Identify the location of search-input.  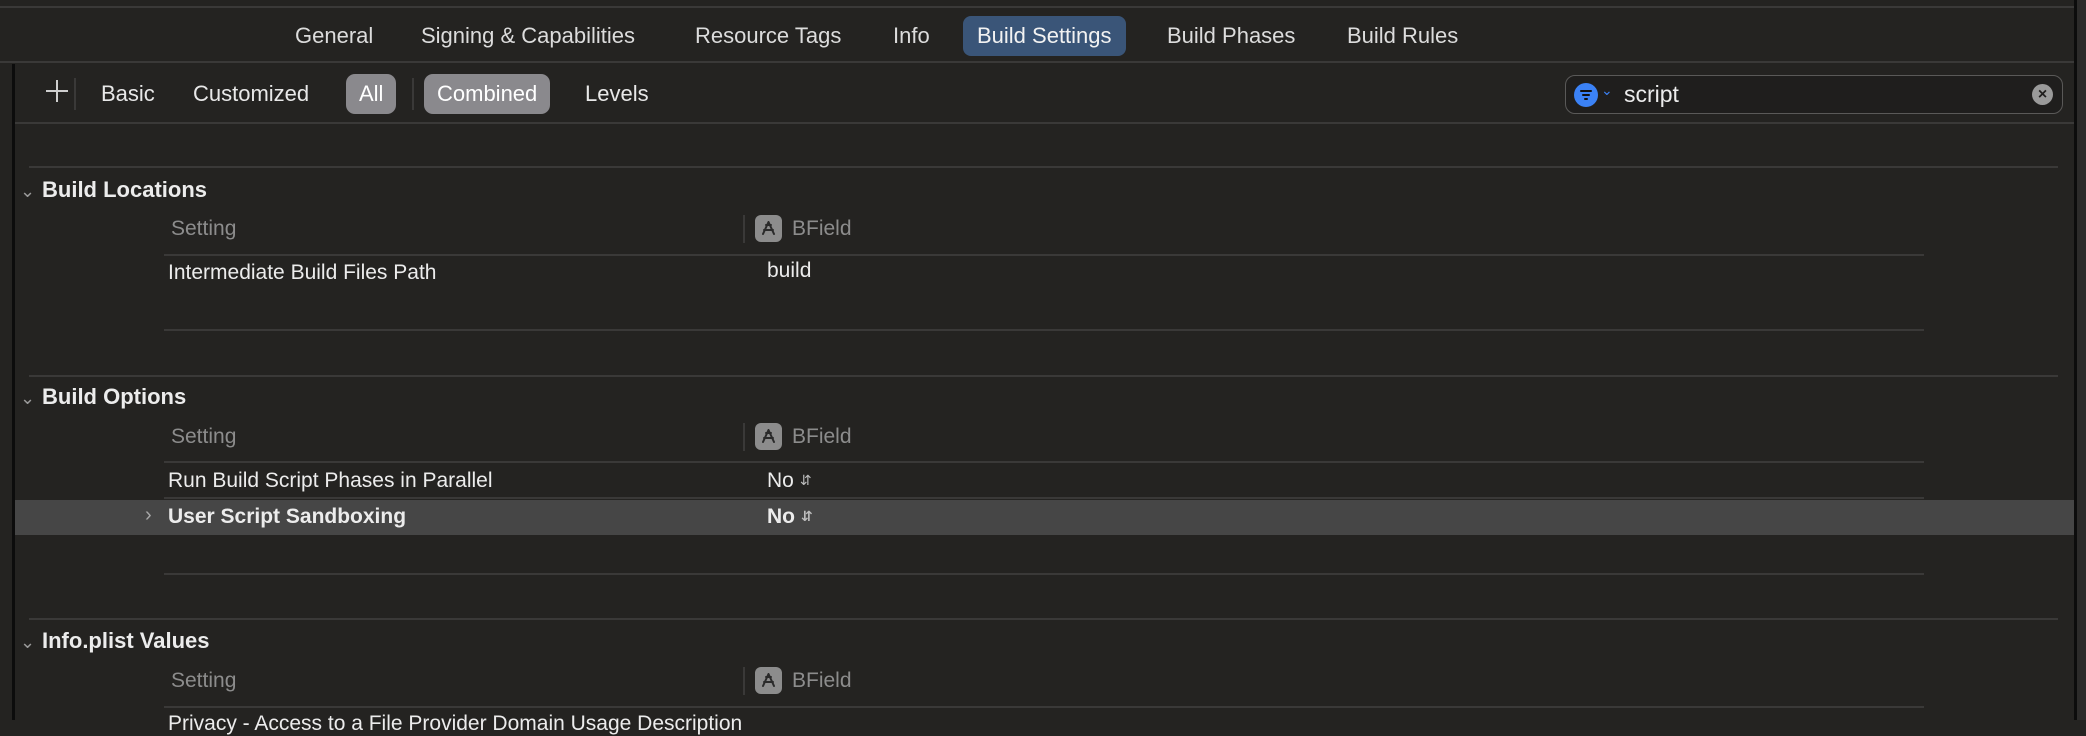
(1814, 94).